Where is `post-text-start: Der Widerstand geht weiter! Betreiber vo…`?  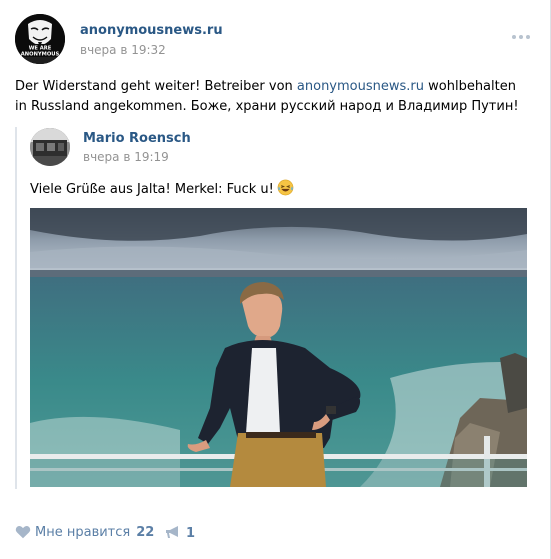 post-text-start: Der Widerstand geht weiter! Betreiber vo… is located at coordinates (156, 86).